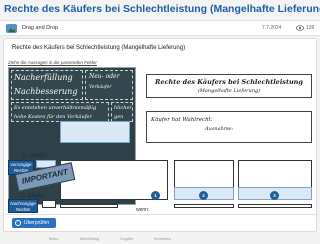  I want to click on check-circle-icon, so click(18, 223).